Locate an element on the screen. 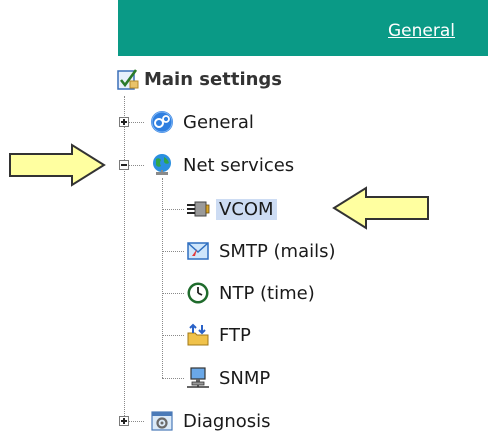 The width and height of the screenshot is (488, 437). expand-general-button is located at coordinates (124, 122).